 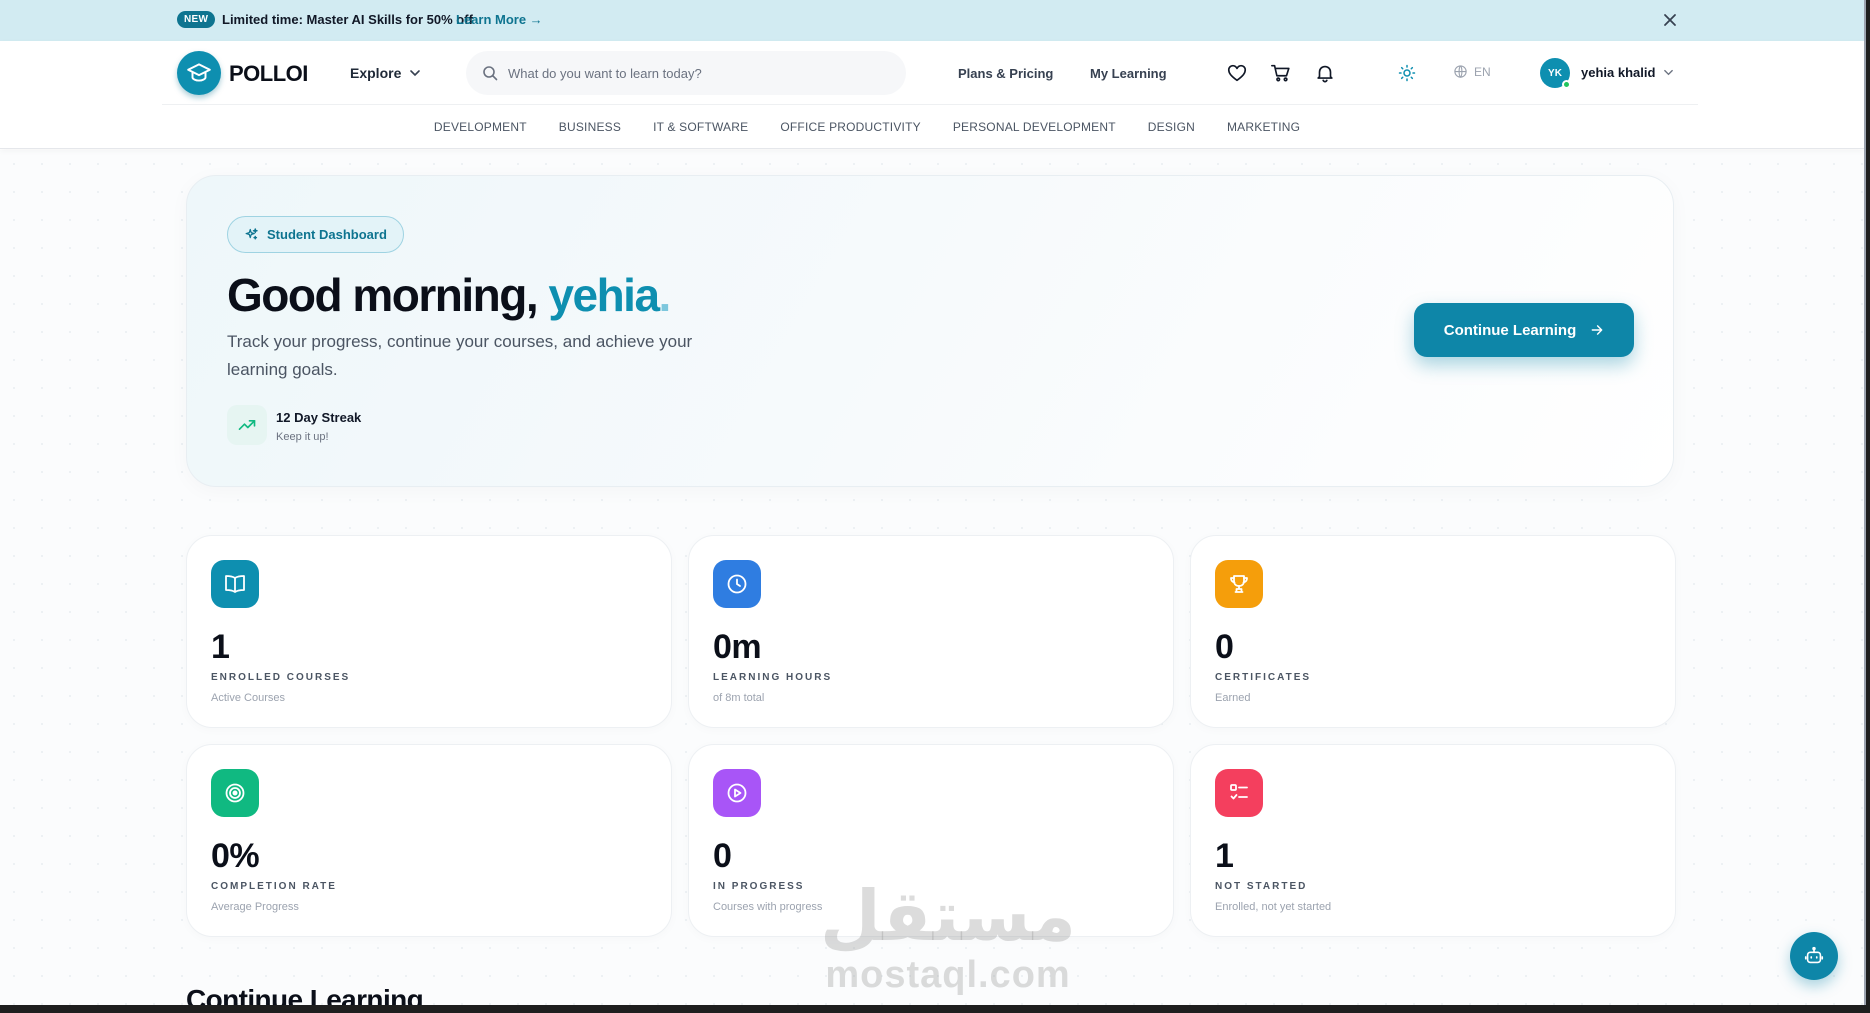 I want to click on language-switcher: EN, so click(x=1472, y=71).